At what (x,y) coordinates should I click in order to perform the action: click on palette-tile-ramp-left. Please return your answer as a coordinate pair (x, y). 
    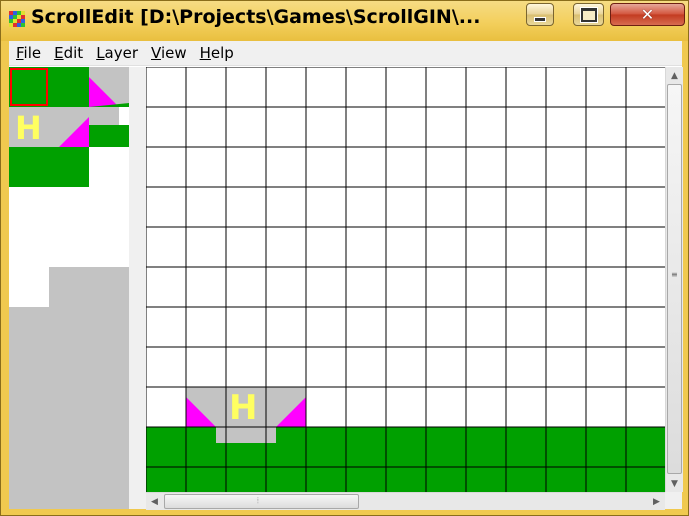
    Looking at the image, I should click on (109, 87).